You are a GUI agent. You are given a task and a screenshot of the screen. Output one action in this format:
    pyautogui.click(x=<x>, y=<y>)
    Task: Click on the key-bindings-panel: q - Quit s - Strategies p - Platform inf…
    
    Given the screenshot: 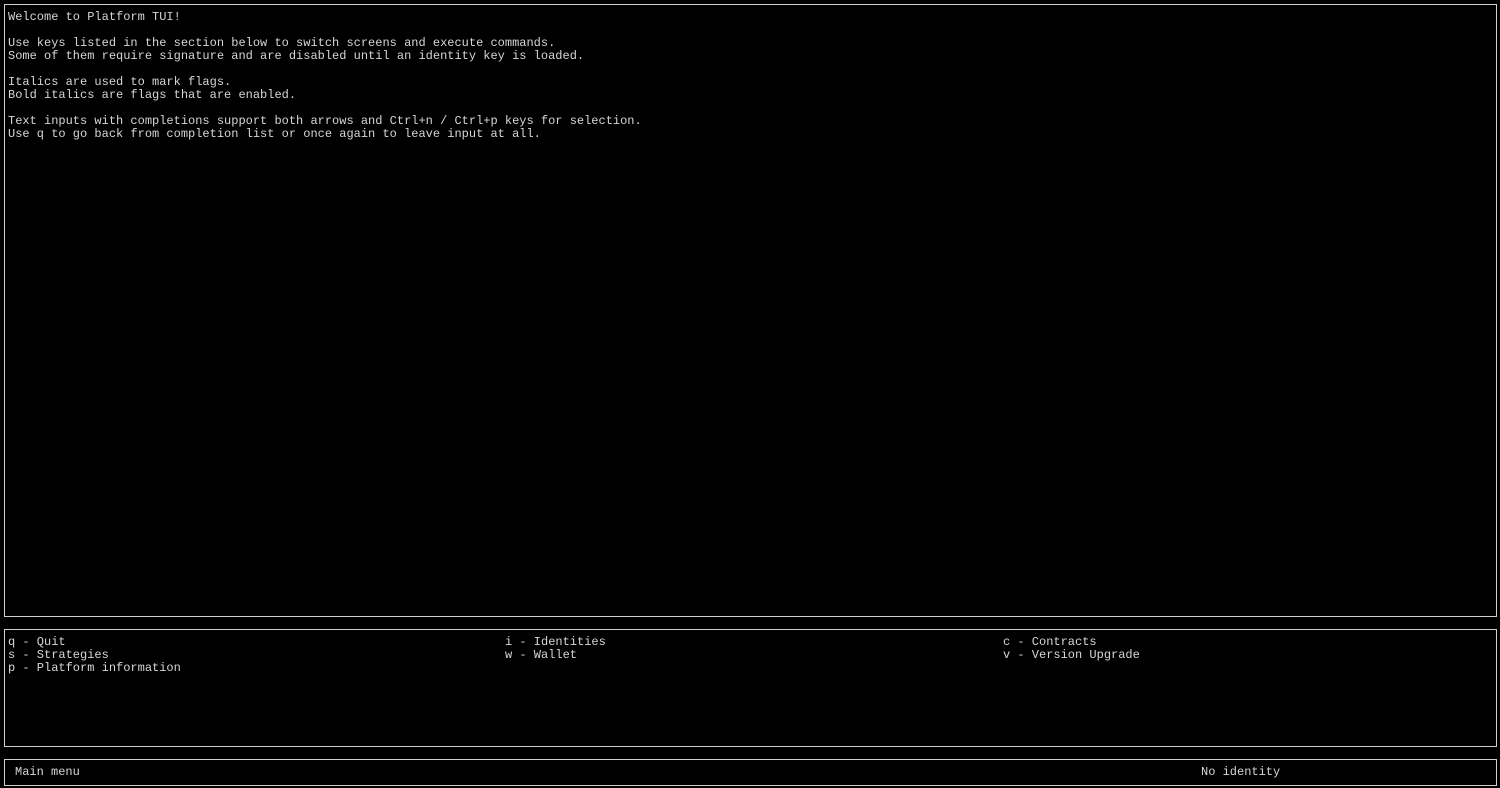 What is the action you would take?
    pyautogui.click(x=750, y=688)
    